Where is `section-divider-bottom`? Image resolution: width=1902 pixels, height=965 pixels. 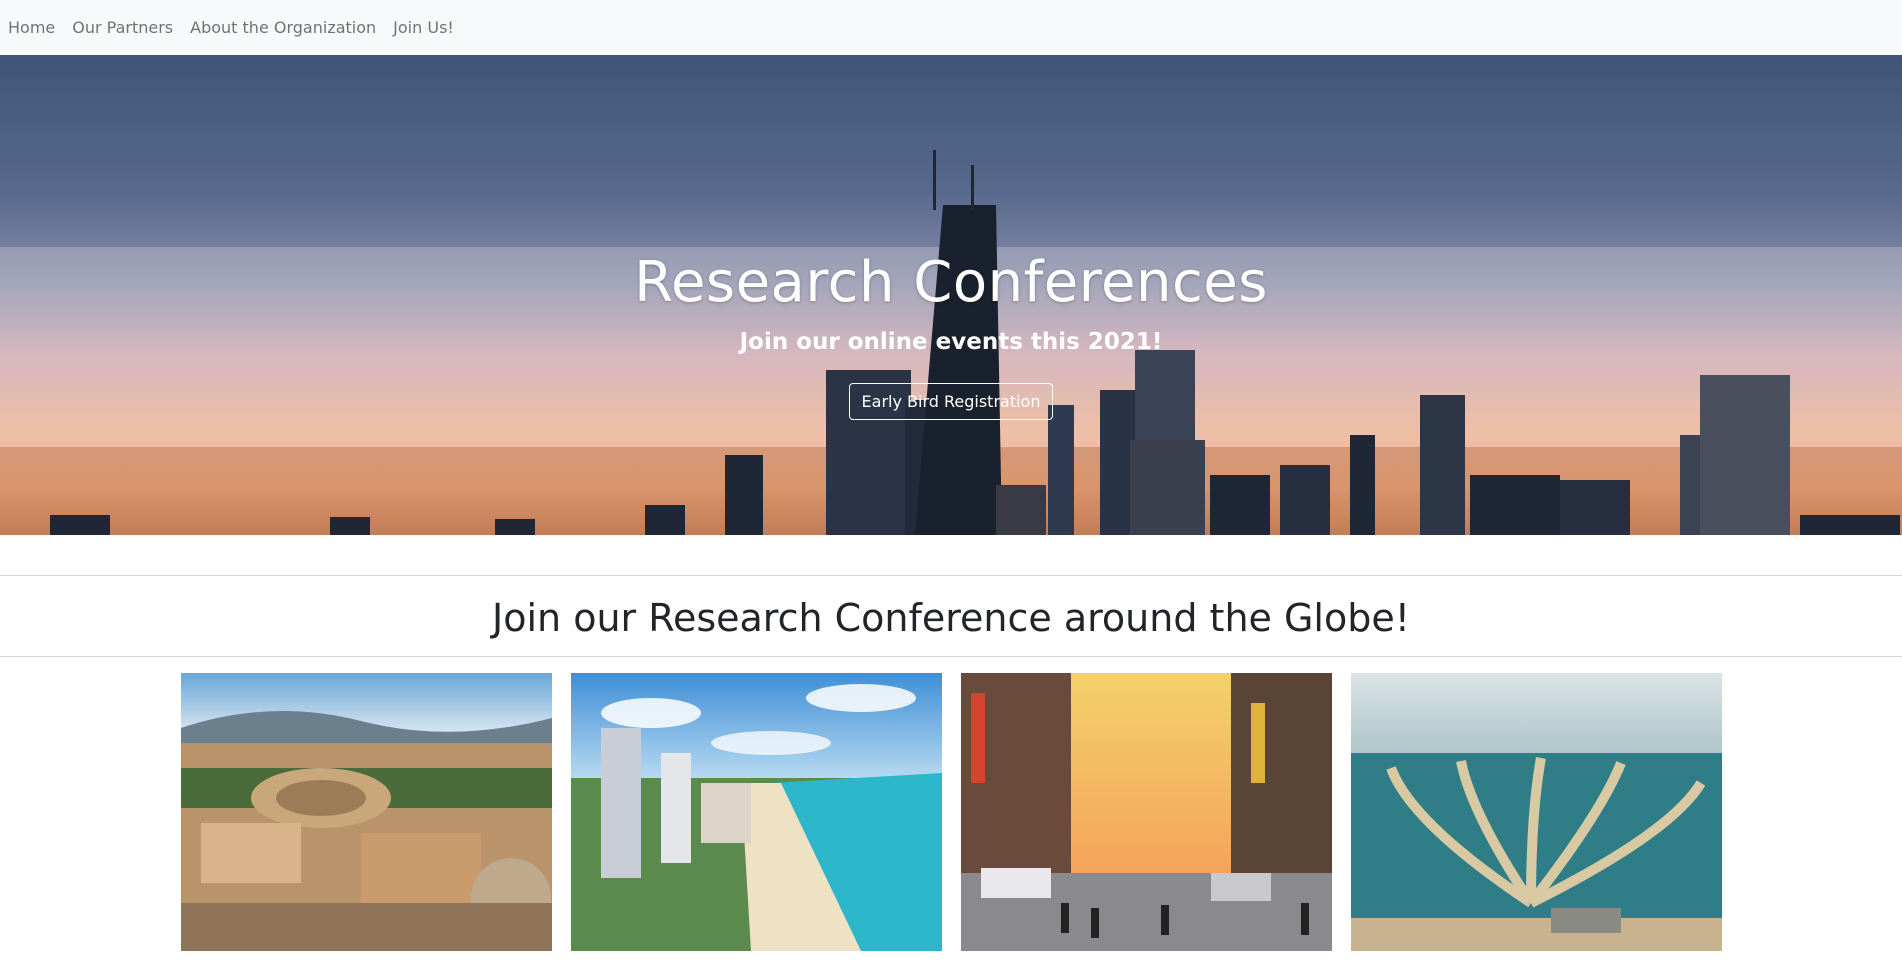
section-divider-bottom is located at coordinates (951, 656).